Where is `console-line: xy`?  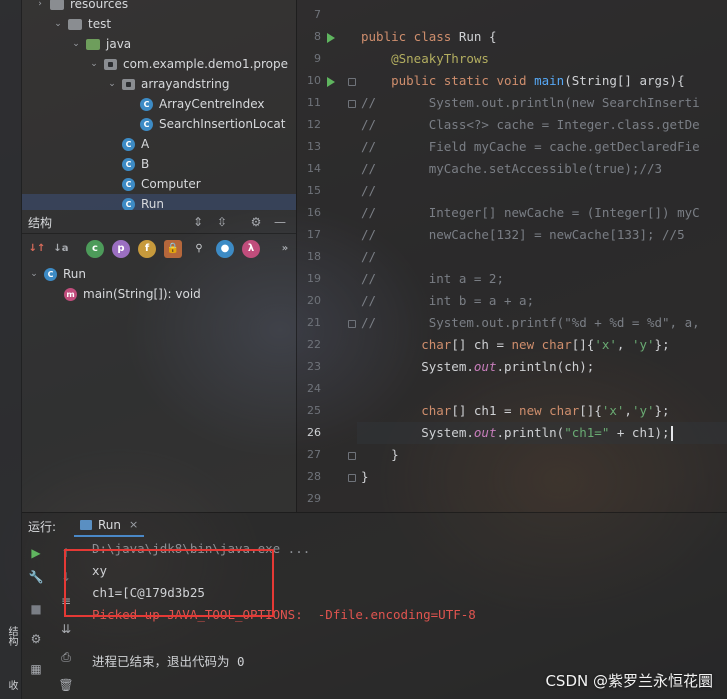
console-line: xy is located at coordinates (100, 570).